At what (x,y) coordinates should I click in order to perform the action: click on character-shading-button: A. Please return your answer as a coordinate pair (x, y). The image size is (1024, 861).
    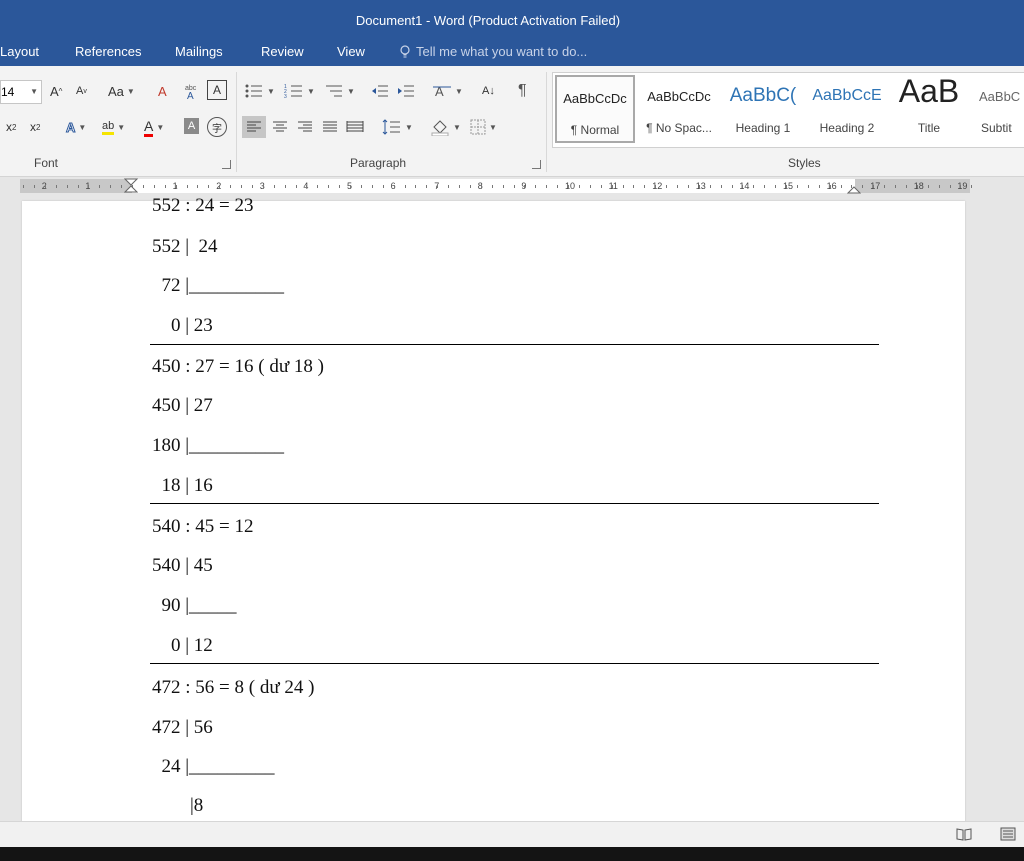
    Looking at the image, I should click on (191, 126).